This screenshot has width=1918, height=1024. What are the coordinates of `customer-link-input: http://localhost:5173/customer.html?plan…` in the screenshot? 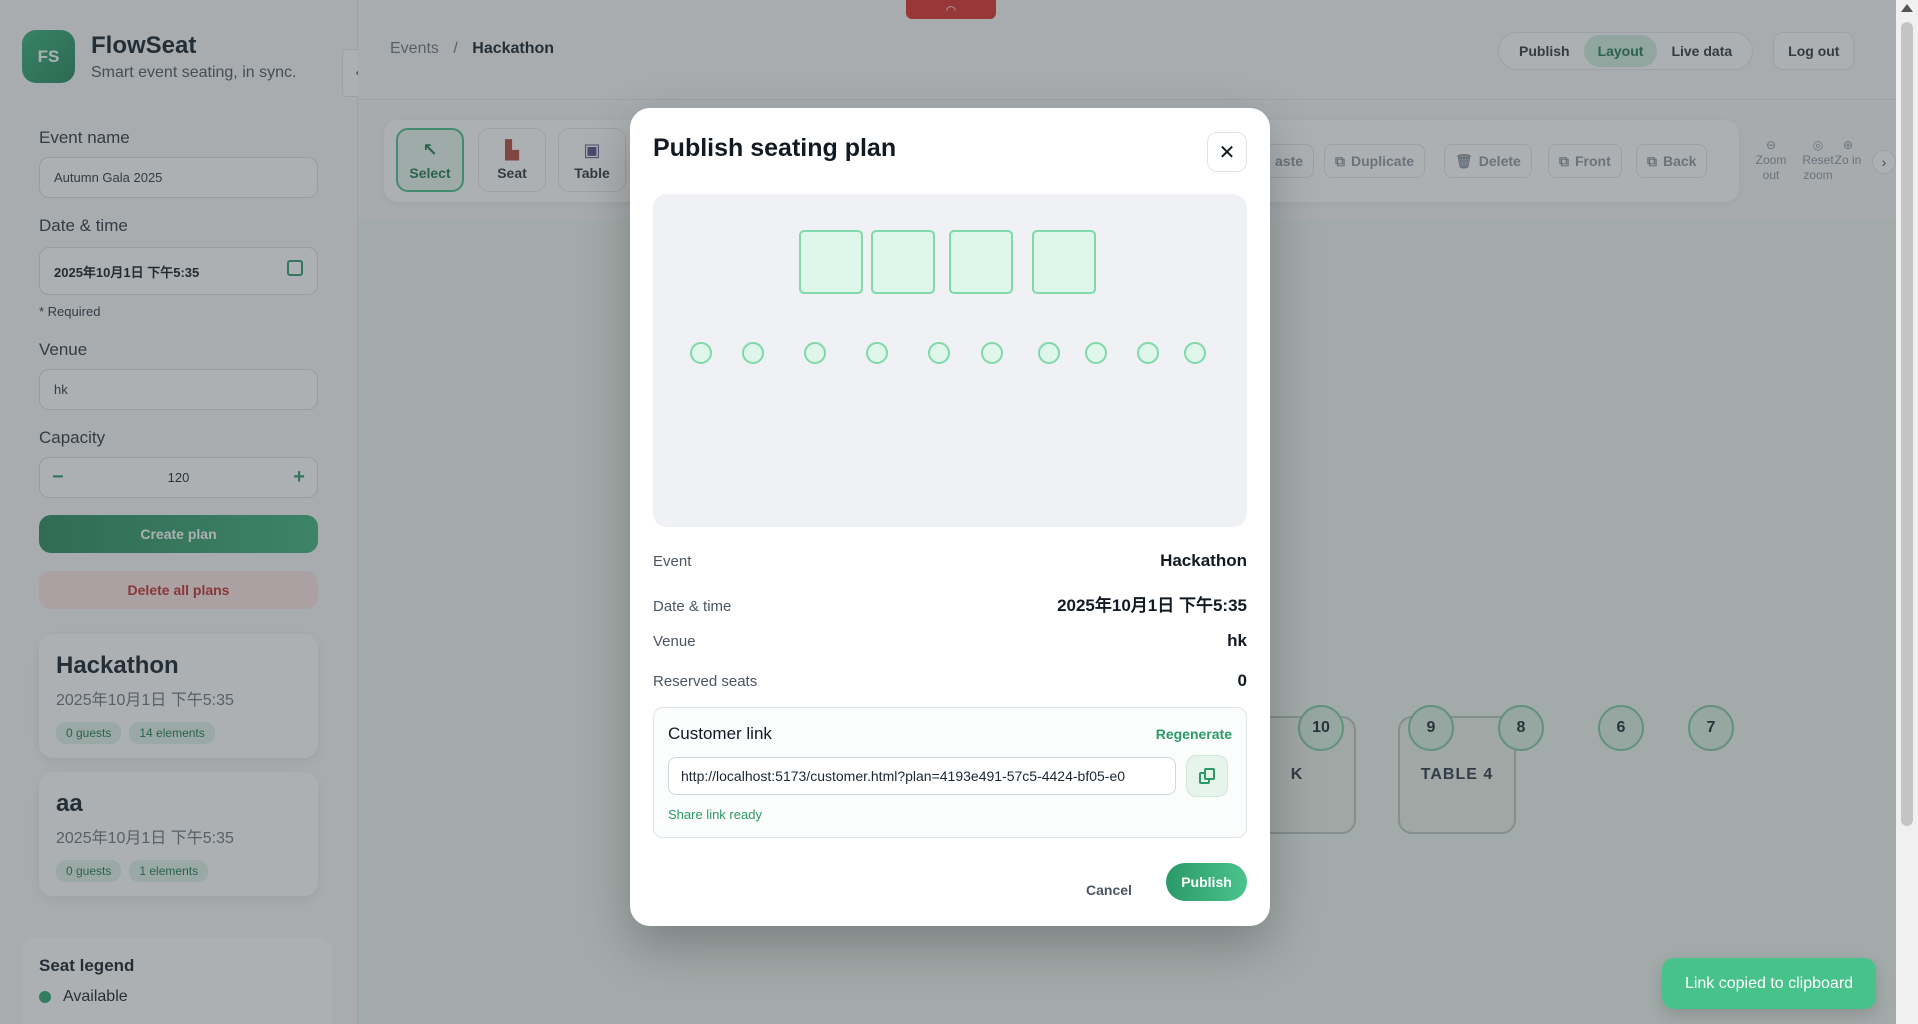 It's located at (922, 776).